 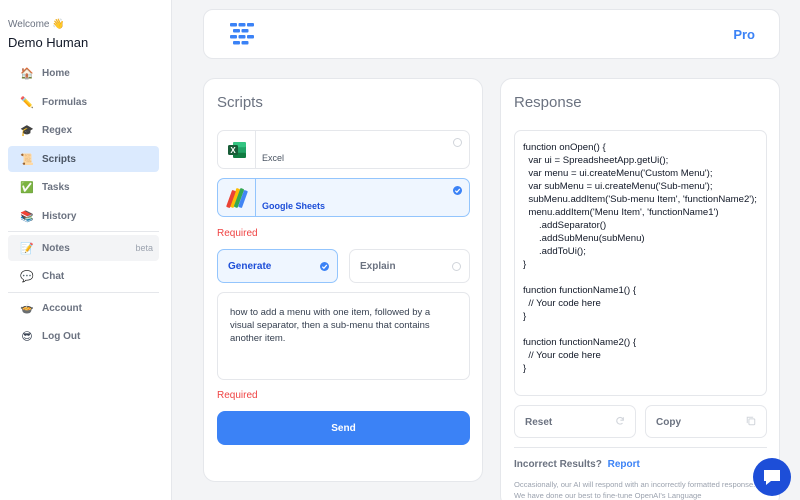 I want to click on sidebar-item-label: Log Out, so click(x=61, y=336).